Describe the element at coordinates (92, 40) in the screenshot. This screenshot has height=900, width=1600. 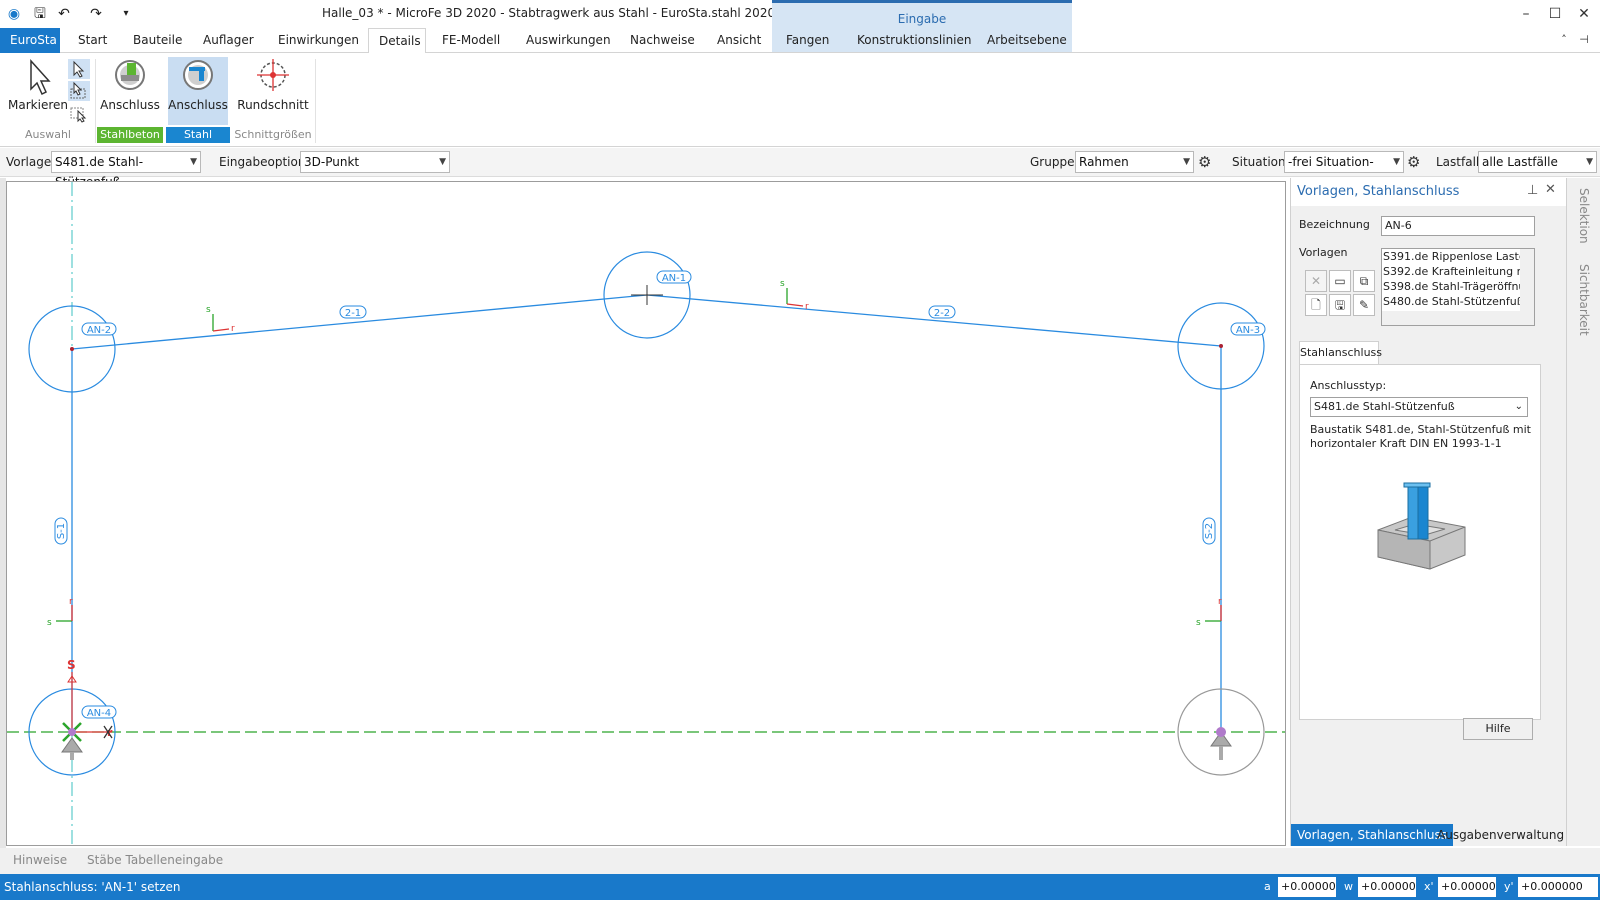
I see `tab-start: Start` at that location.